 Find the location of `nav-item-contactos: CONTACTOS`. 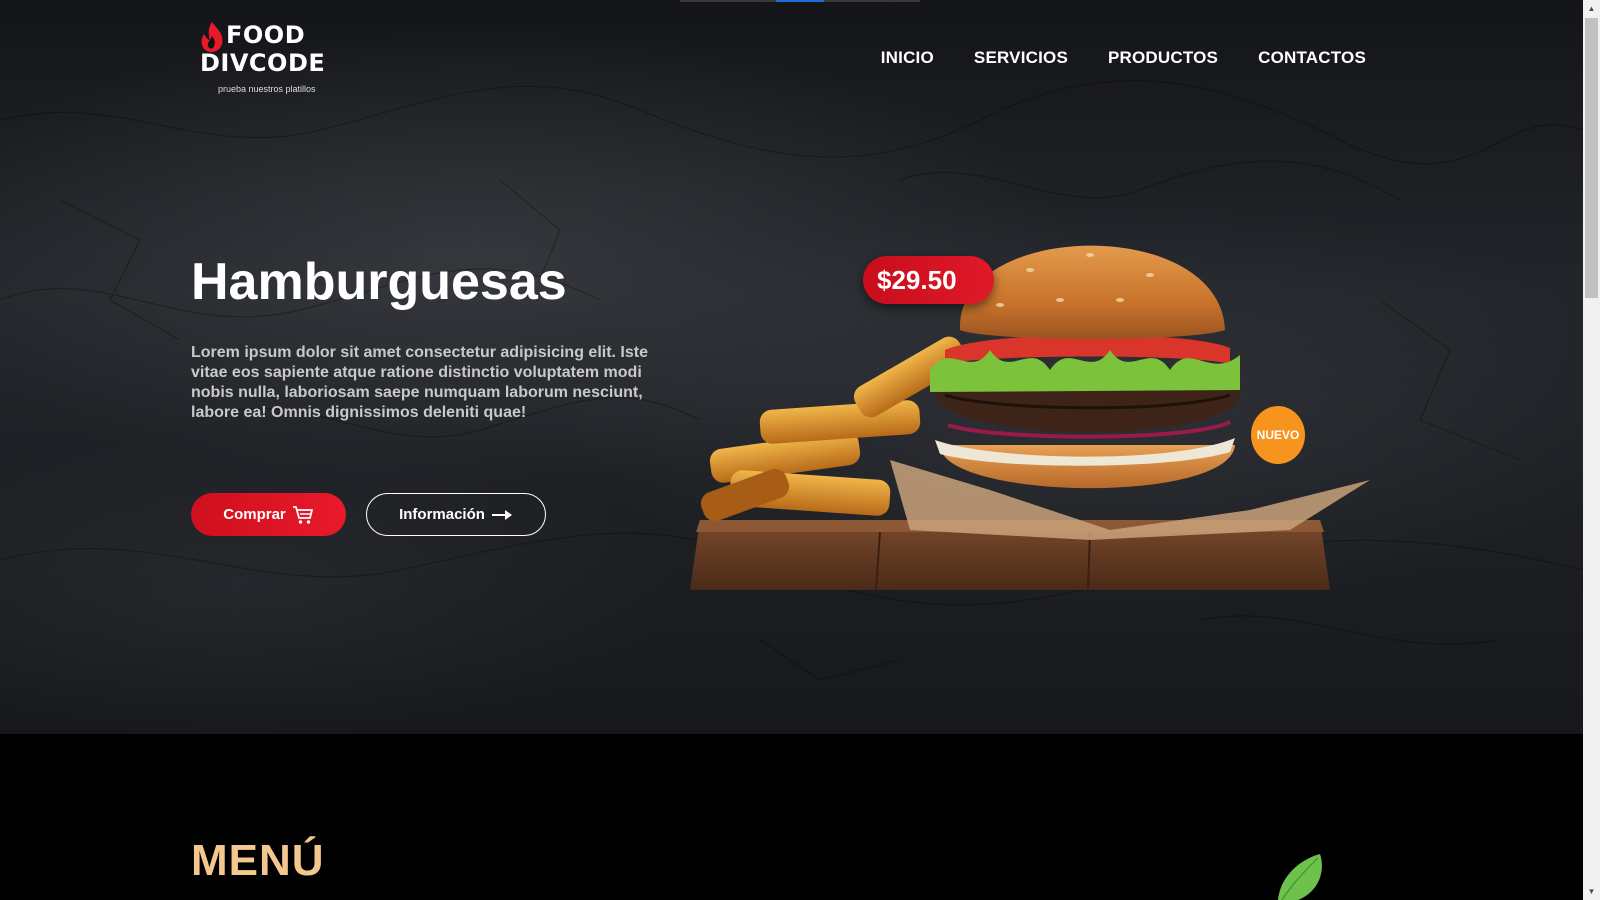

nav-item-contactos: CONTACTOS is located at coordinates (1312, 58).